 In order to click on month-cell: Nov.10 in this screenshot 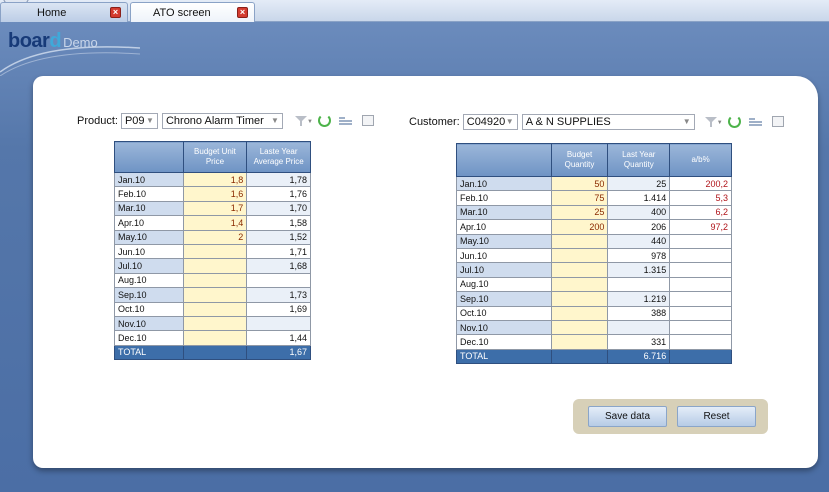, I will do `click(504, 327)`.